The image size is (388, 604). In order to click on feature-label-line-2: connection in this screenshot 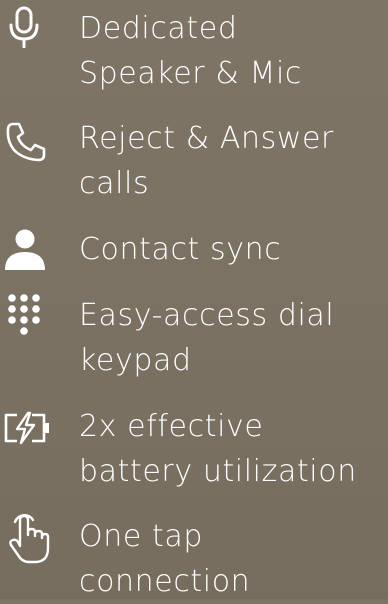, I will do `click(165, 581)`.